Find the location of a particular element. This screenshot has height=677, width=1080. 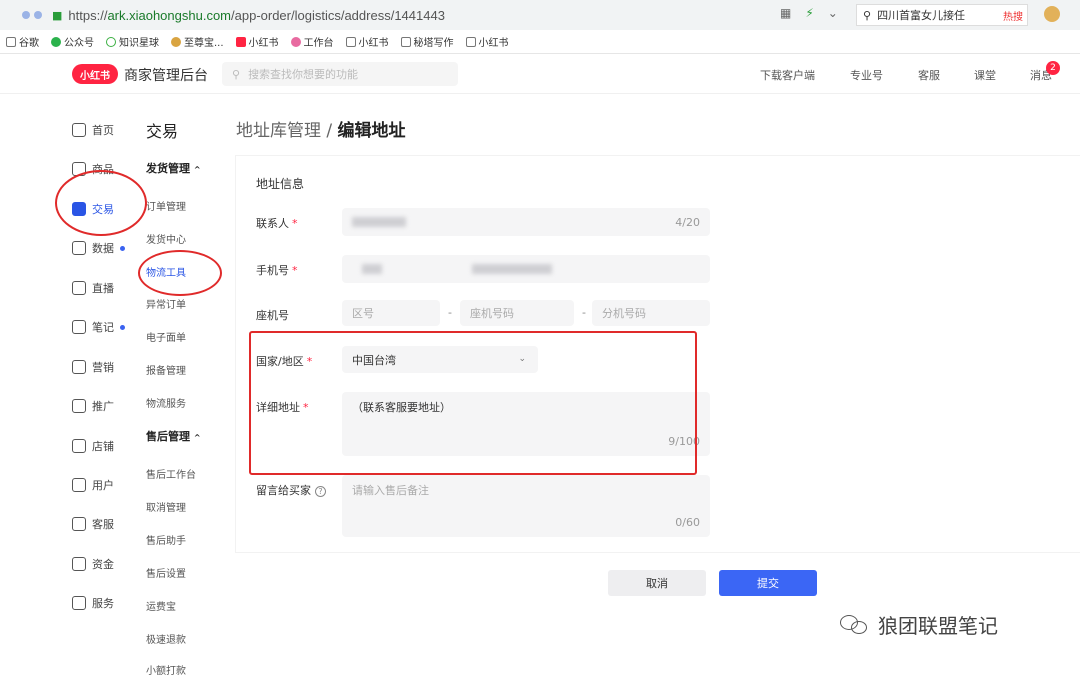

section-title: 地址信息 is located at coordinates (280, 184).